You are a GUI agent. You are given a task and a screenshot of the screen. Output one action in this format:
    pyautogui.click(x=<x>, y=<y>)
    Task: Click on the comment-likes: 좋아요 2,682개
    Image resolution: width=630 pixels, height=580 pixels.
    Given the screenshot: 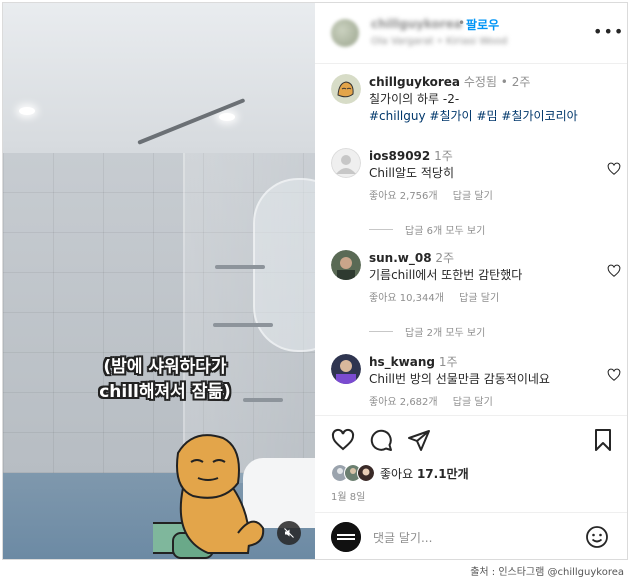 What is the action you would take?
    pyautogui.click(x=403, y=402)
    